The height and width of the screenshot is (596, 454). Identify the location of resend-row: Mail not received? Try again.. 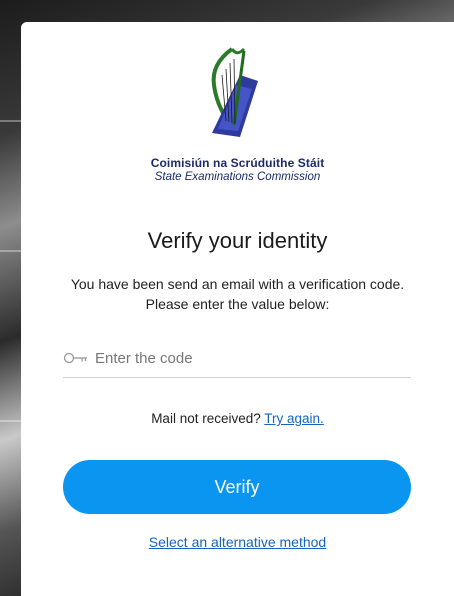
(237, 418).